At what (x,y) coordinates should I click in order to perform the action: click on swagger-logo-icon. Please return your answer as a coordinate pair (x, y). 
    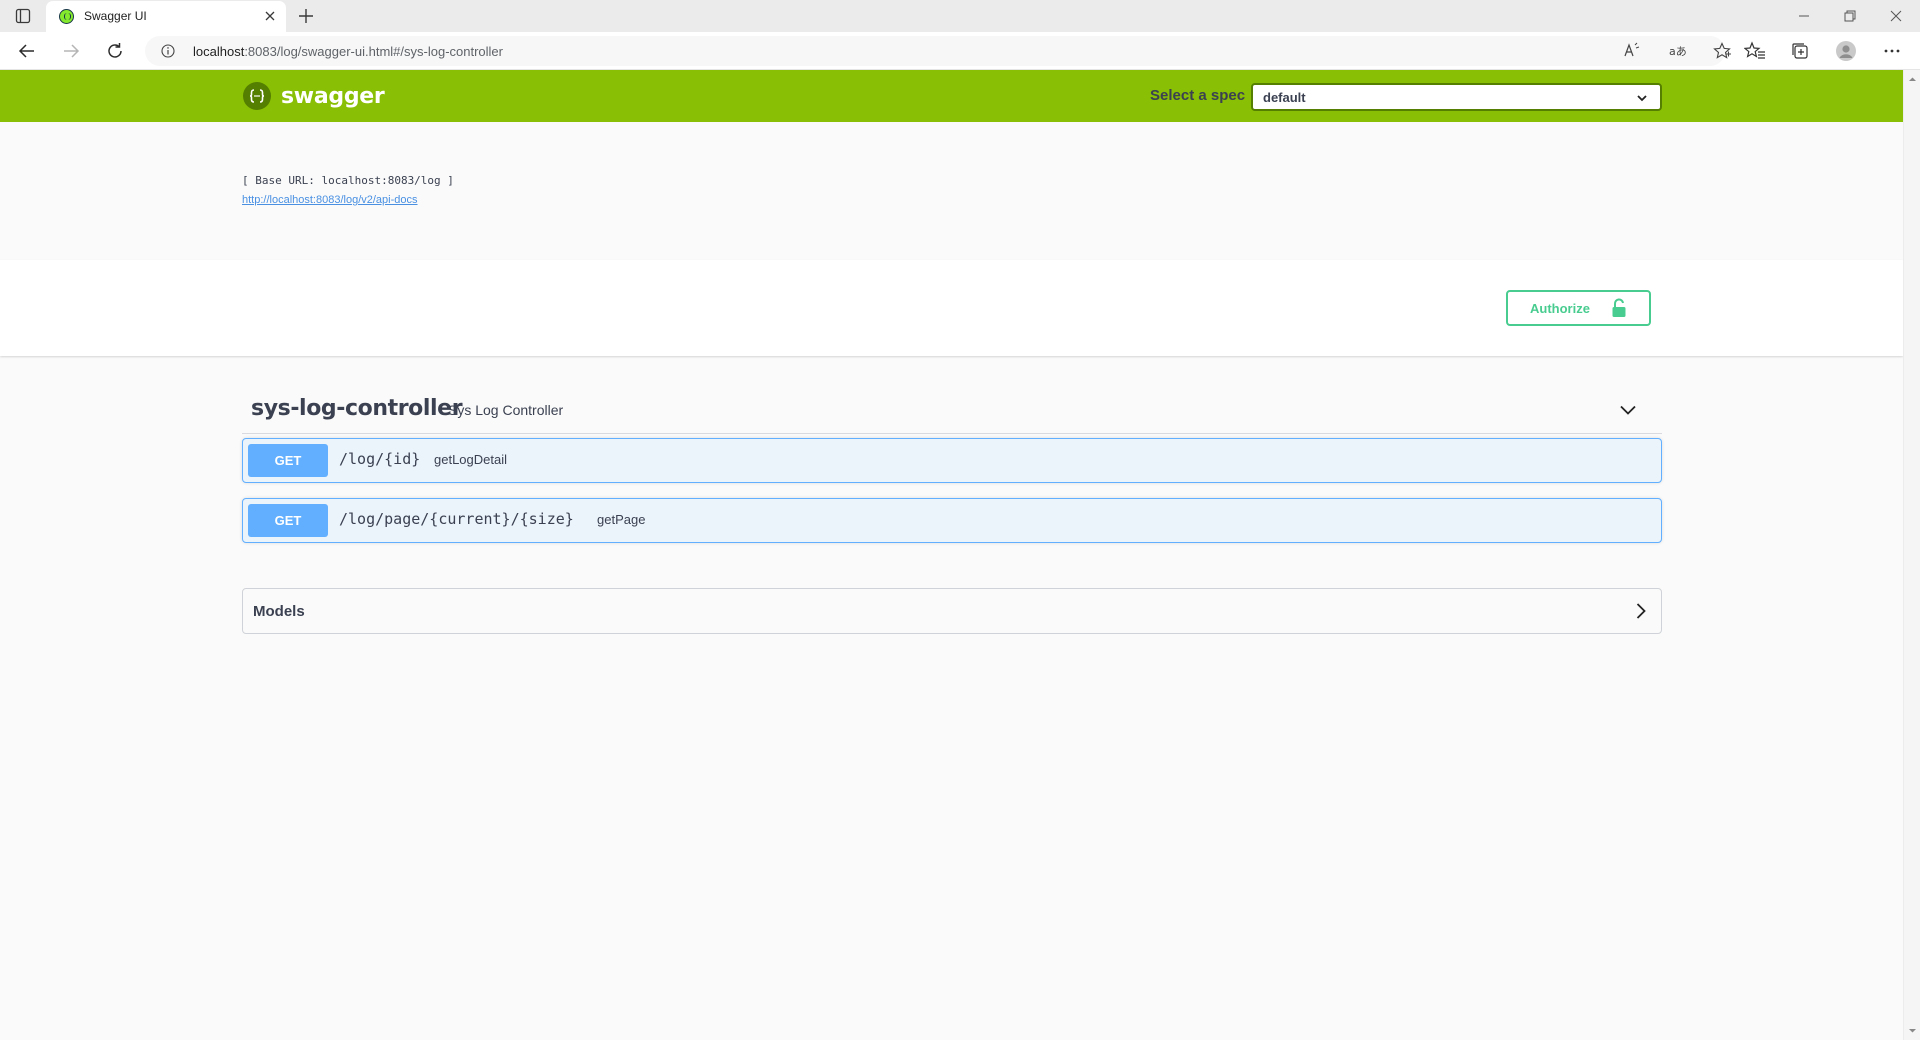
    Looking at the image, I should click on (257, 96).